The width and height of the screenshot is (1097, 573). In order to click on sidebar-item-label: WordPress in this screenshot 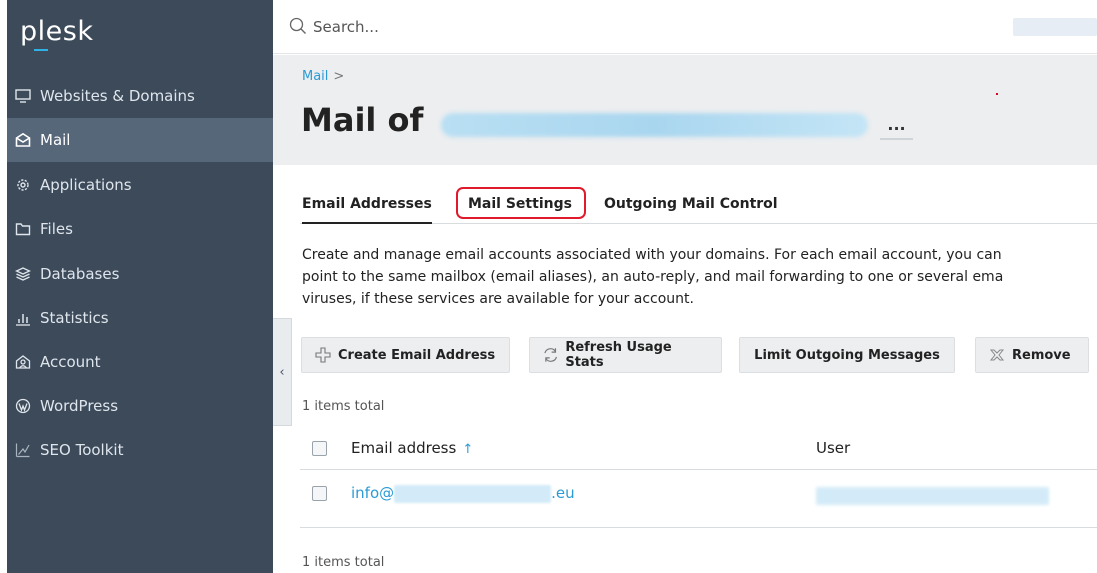, I will do `click(79, 406)`.